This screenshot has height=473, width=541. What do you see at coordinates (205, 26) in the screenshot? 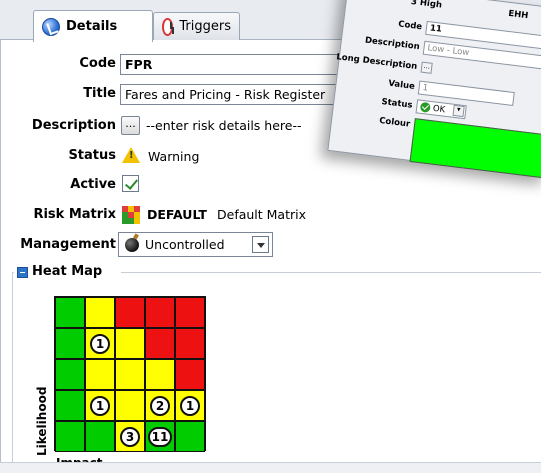
I see `tab-triggers-label: Triggers` at bounding box center [205, 26].